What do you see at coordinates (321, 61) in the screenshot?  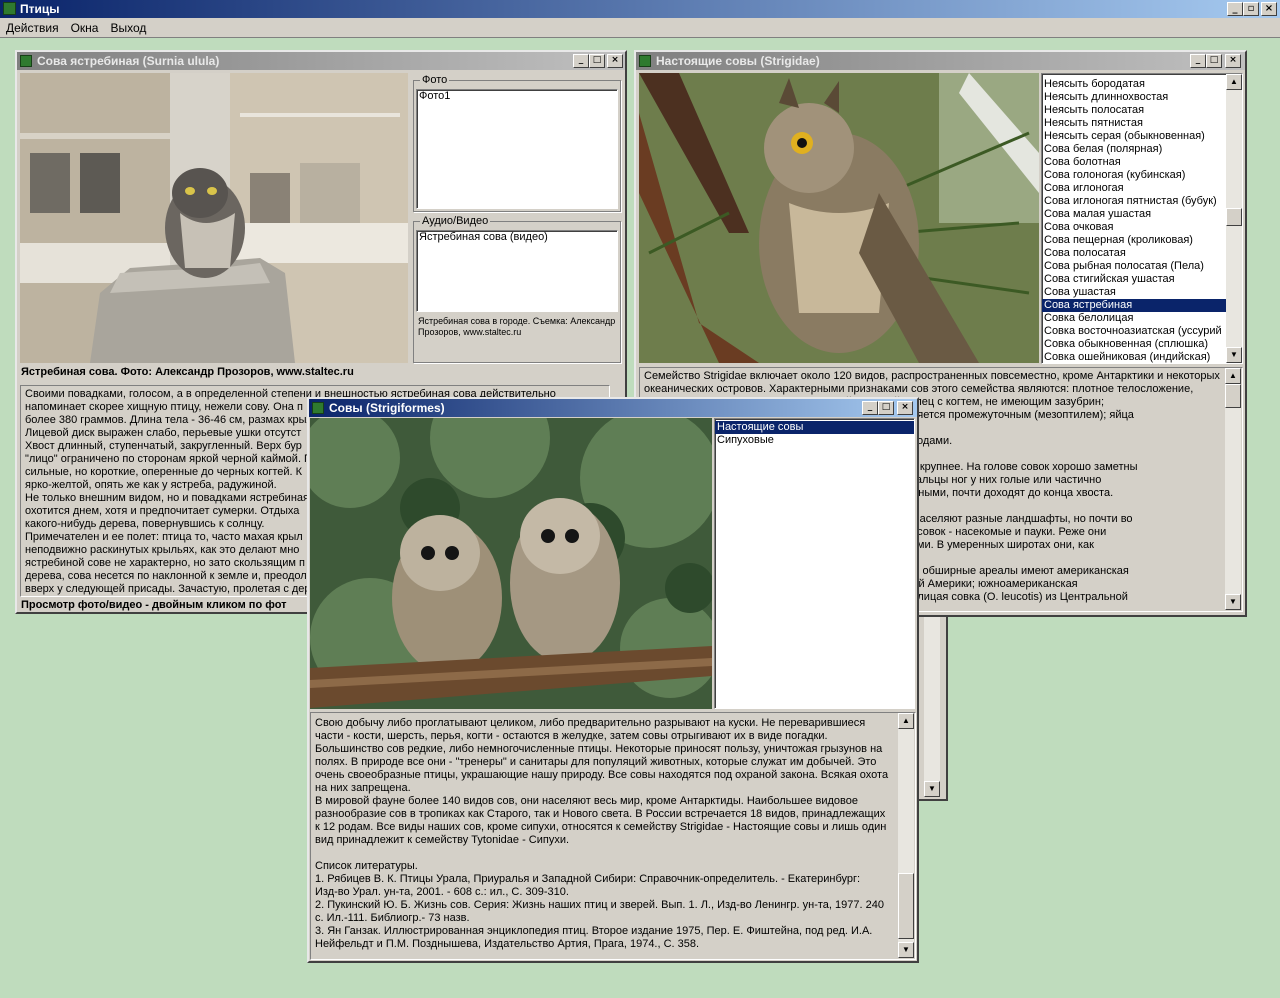 I see `window-title-bar: Сова ястребиная (Surnia ulula) _ □ ×` at bounding box center [321, 61].